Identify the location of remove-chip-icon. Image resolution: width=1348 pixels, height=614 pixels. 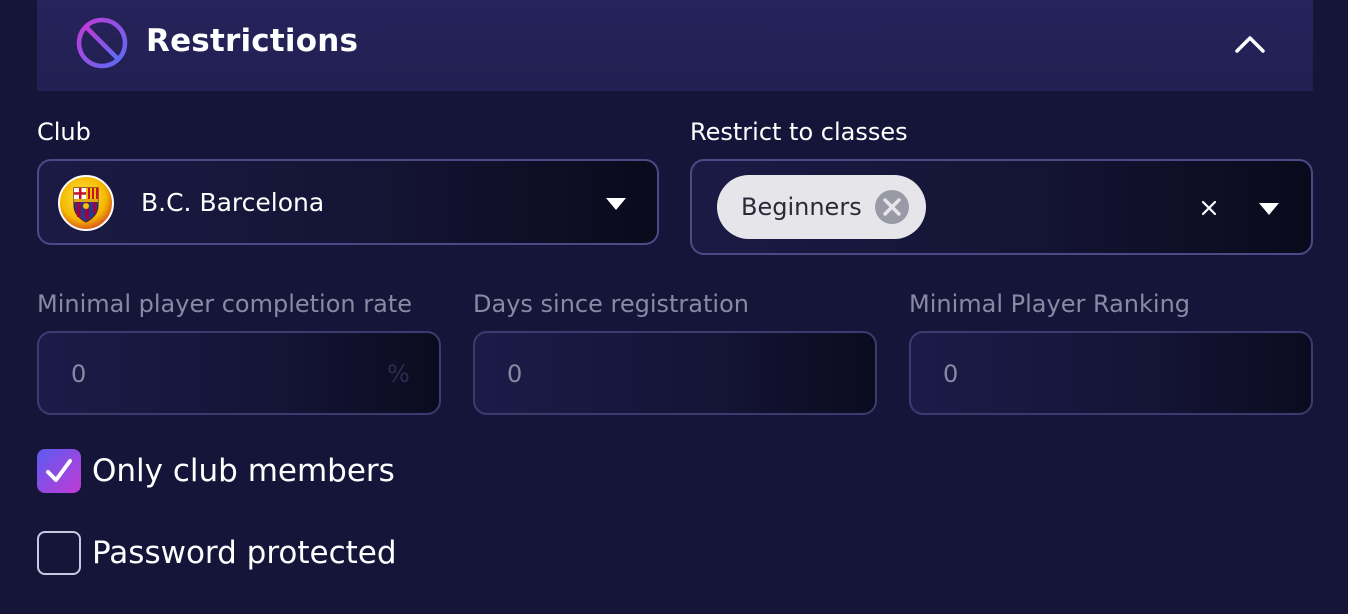
(892, 207).